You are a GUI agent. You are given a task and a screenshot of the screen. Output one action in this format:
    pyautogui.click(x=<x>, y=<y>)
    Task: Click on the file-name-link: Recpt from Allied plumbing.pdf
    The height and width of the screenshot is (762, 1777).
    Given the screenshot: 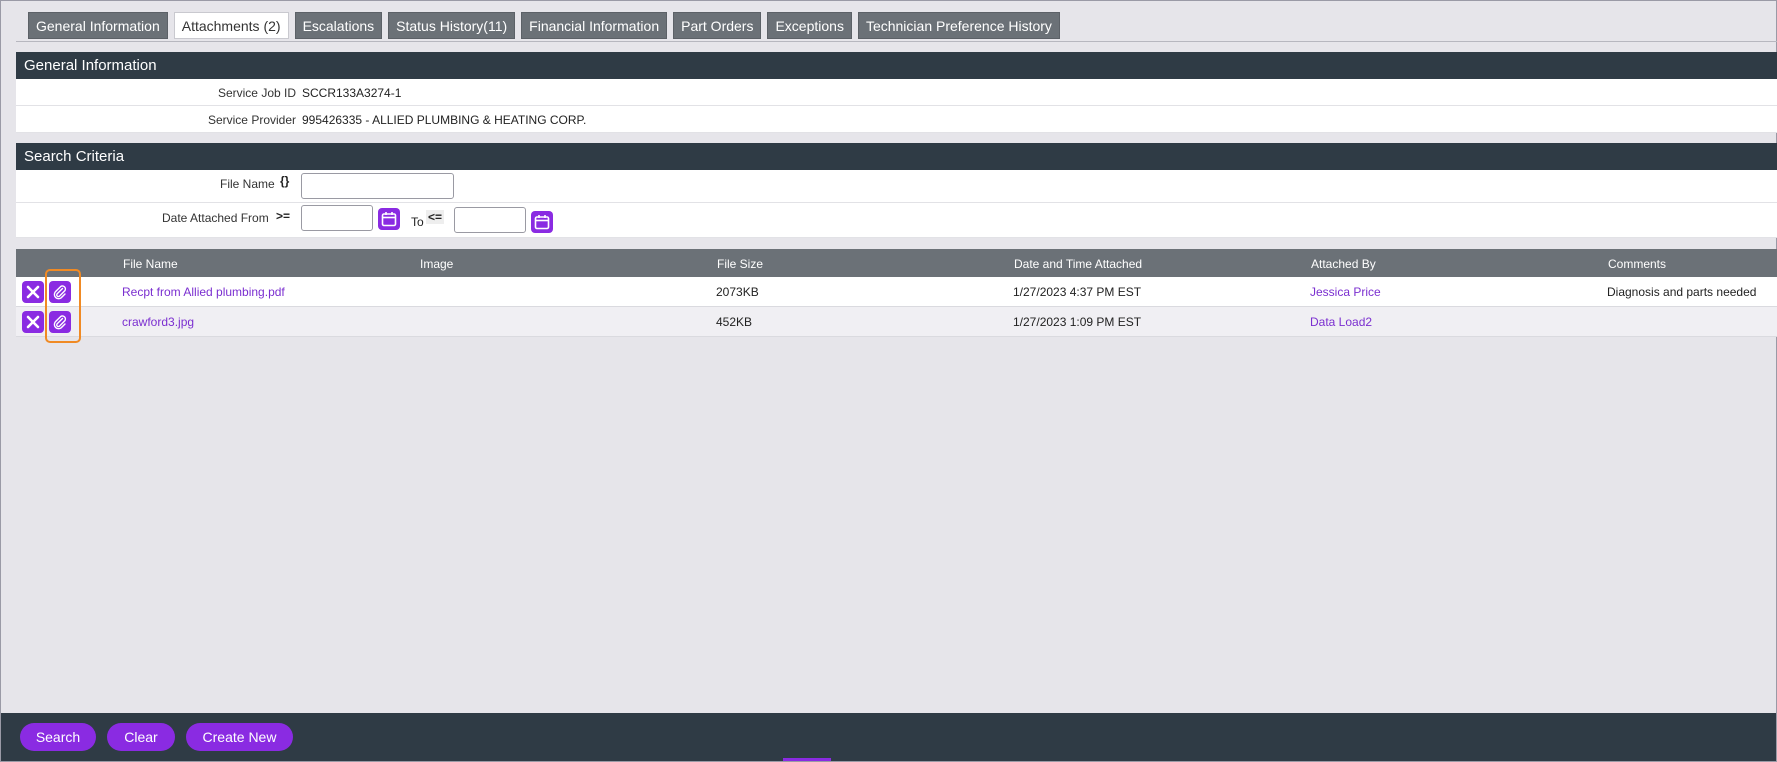 What is the action you would take?
    pyautogui.click(x=203, y=292)
    